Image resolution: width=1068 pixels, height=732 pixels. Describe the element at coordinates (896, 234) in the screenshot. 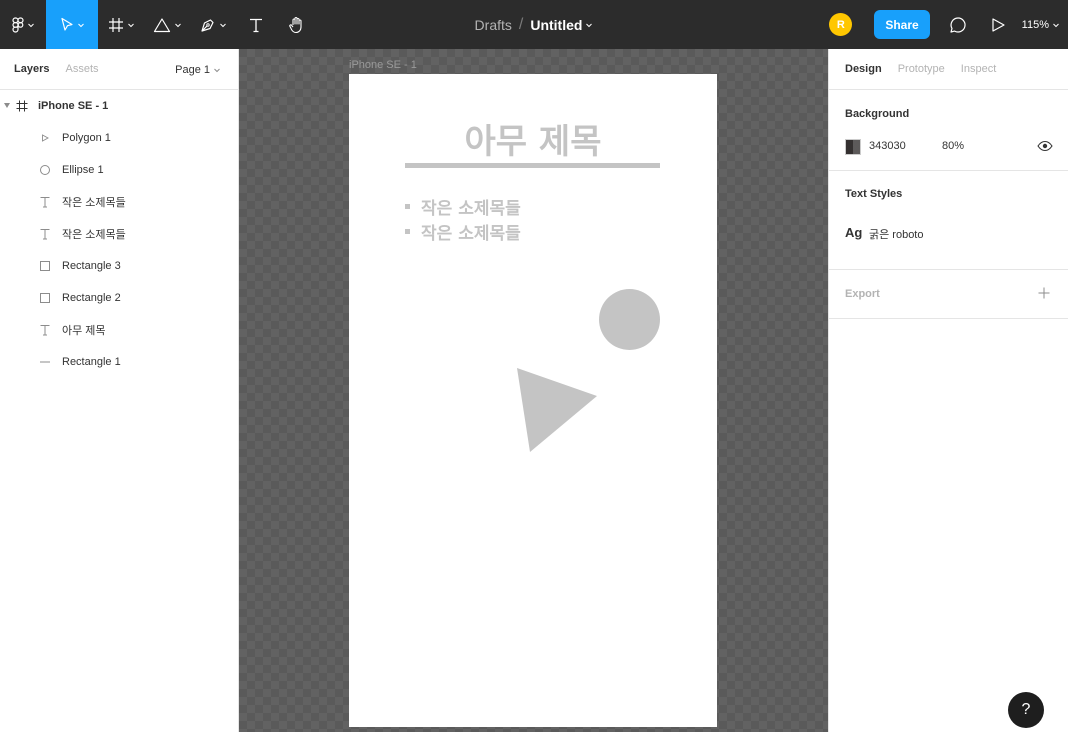

I see `text-style-name: 굵은 roboto` at that location.